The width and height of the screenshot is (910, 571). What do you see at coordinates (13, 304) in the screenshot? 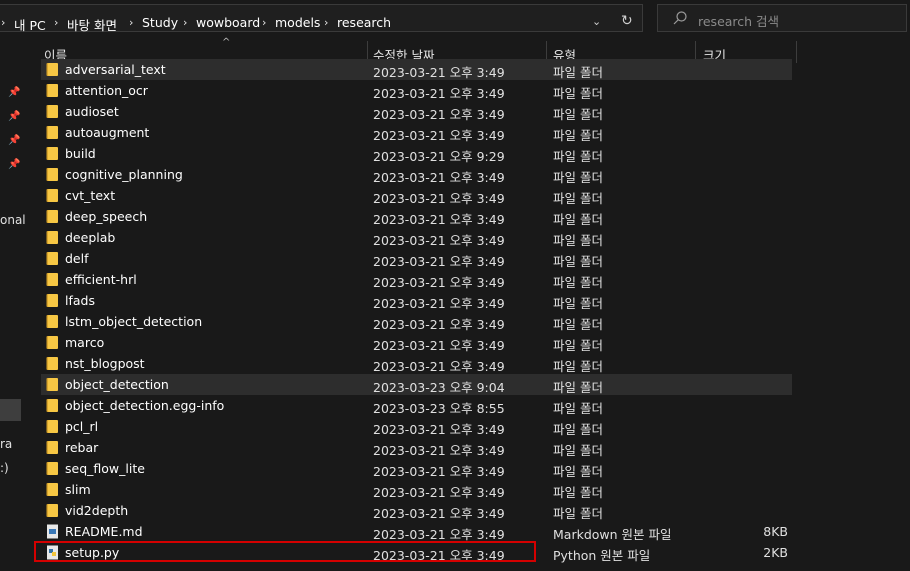
I see `navigation-pane: 📌 📌 📌 📌 onal ra :)` at bounding box center [13, 304].